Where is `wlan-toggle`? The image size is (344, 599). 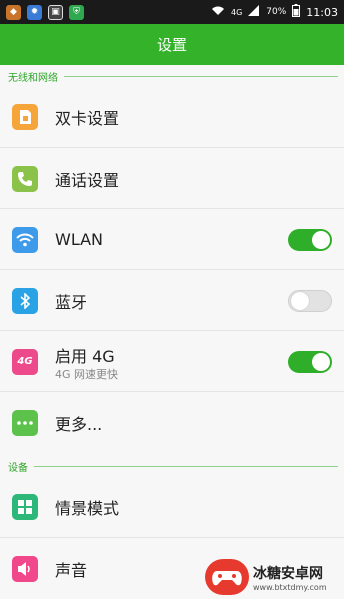 wlan-toggle is located at coordinates (310, 239).